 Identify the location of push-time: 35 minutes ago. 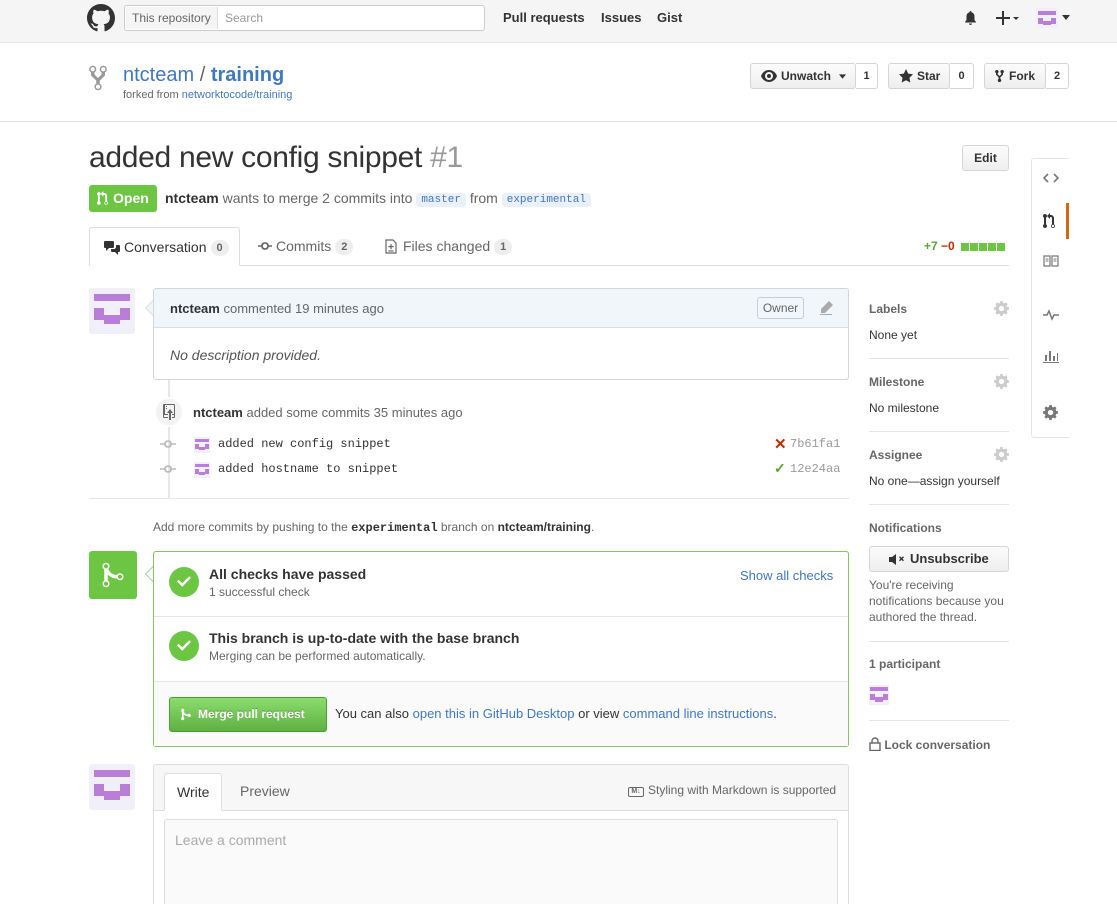
(418, 412).